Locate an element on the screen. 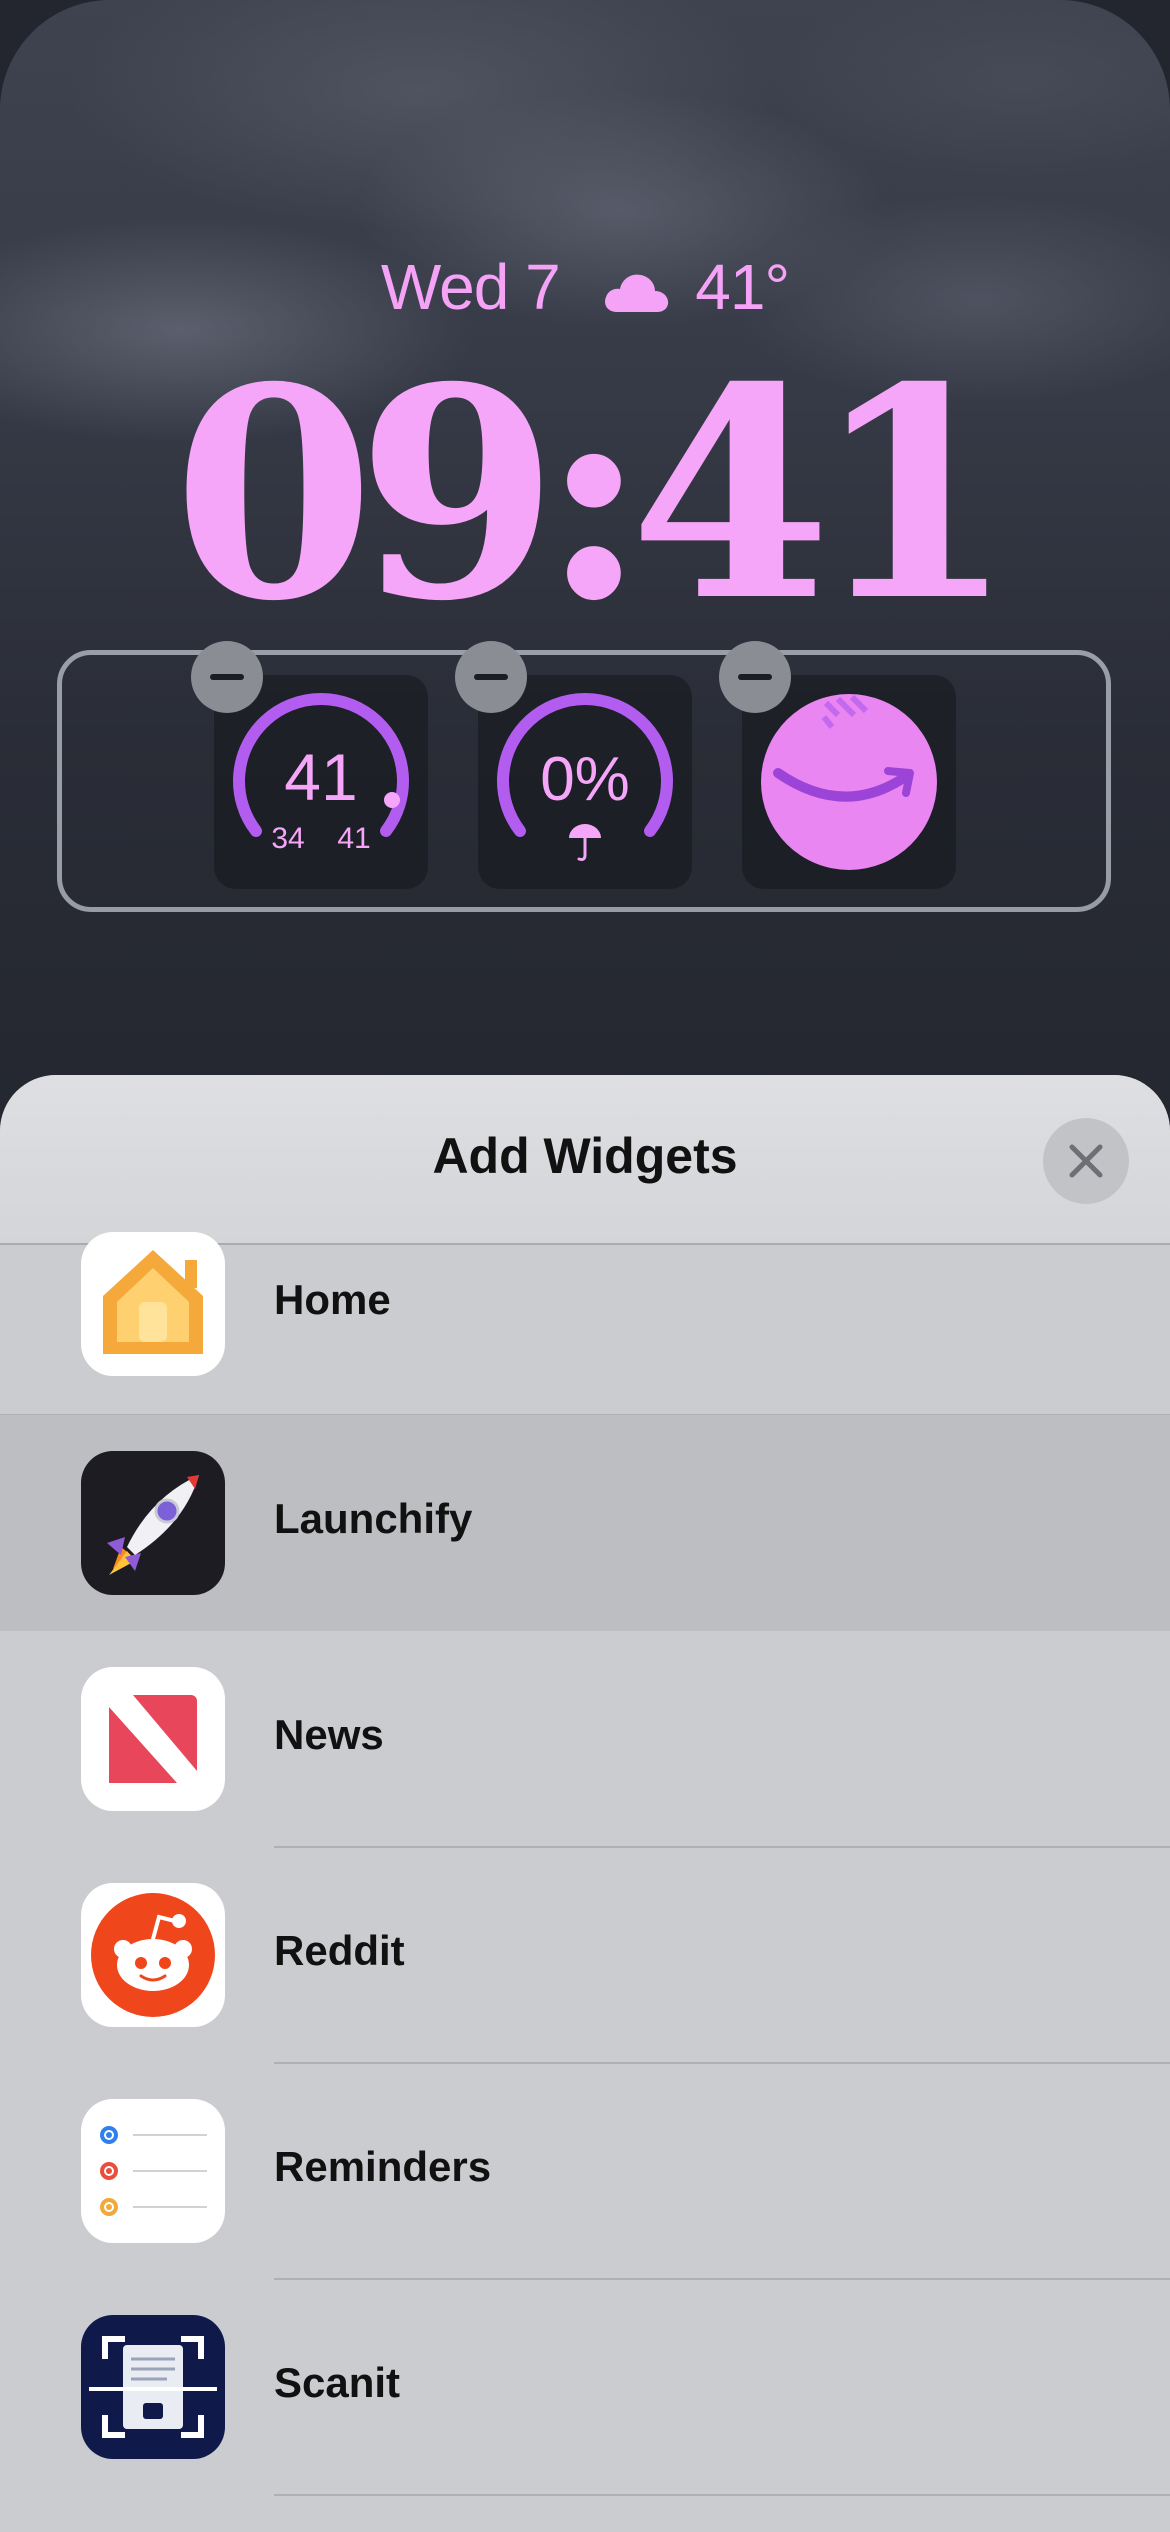  cloud-icon is located at coordinates (636, 292).